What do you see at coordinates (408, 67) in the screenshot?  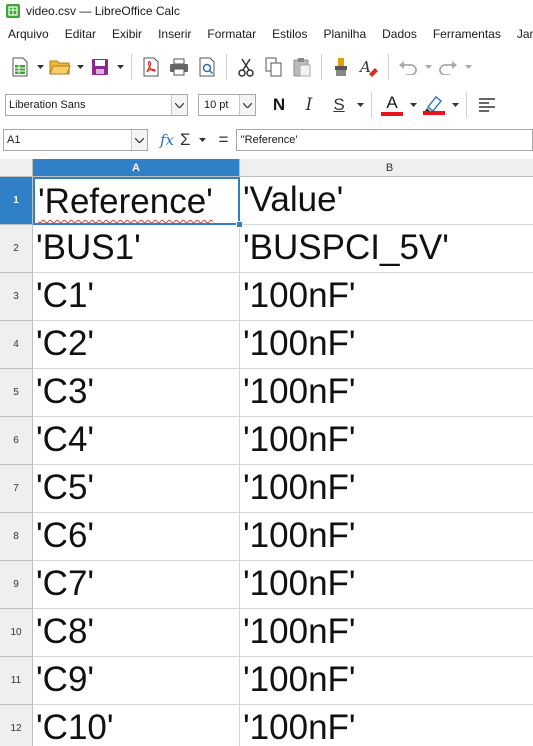 I see `undo-icon` at bounding box center [408, 67].